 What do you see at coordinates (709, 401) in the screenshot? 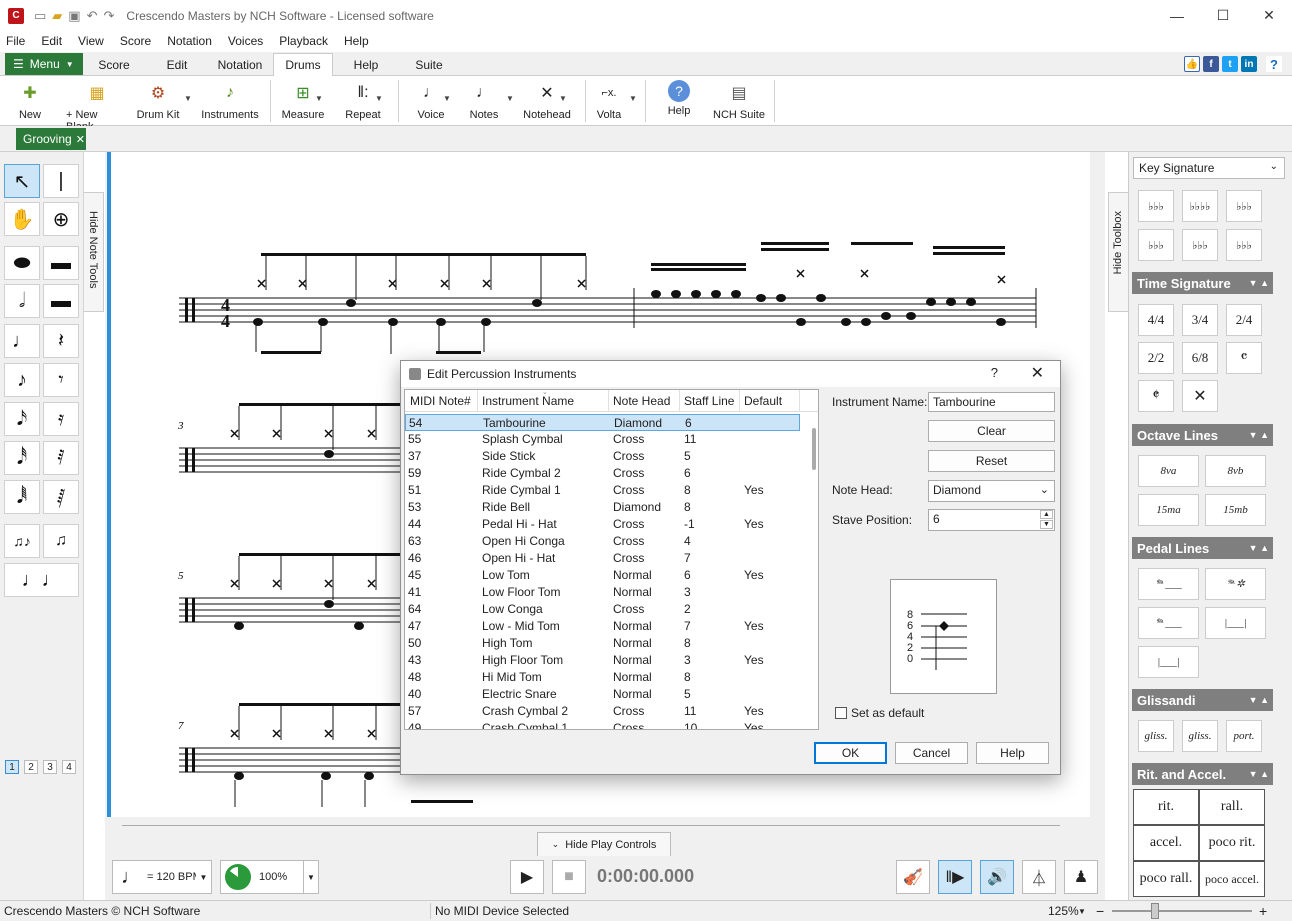
I see `column-header-staff-line: Staff Line` at bounding box center [709, 401].